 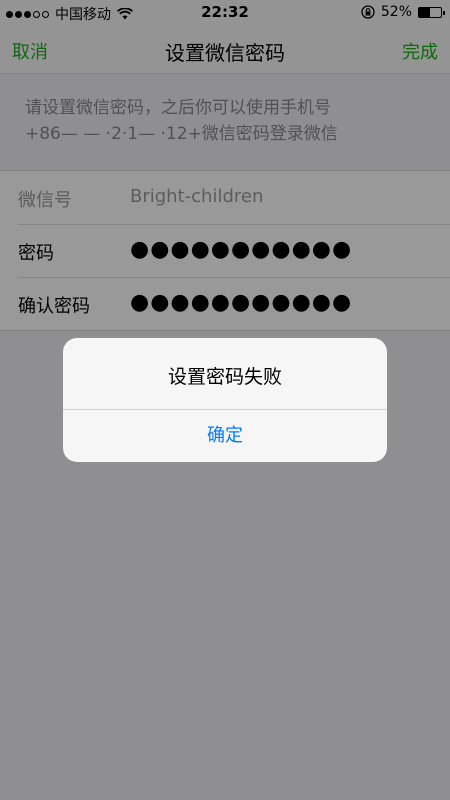 What do you see at coordinates (225, 436) in the screenshot?
I see `alert-confirm-button: 确定` at bounding box center [225, 436].